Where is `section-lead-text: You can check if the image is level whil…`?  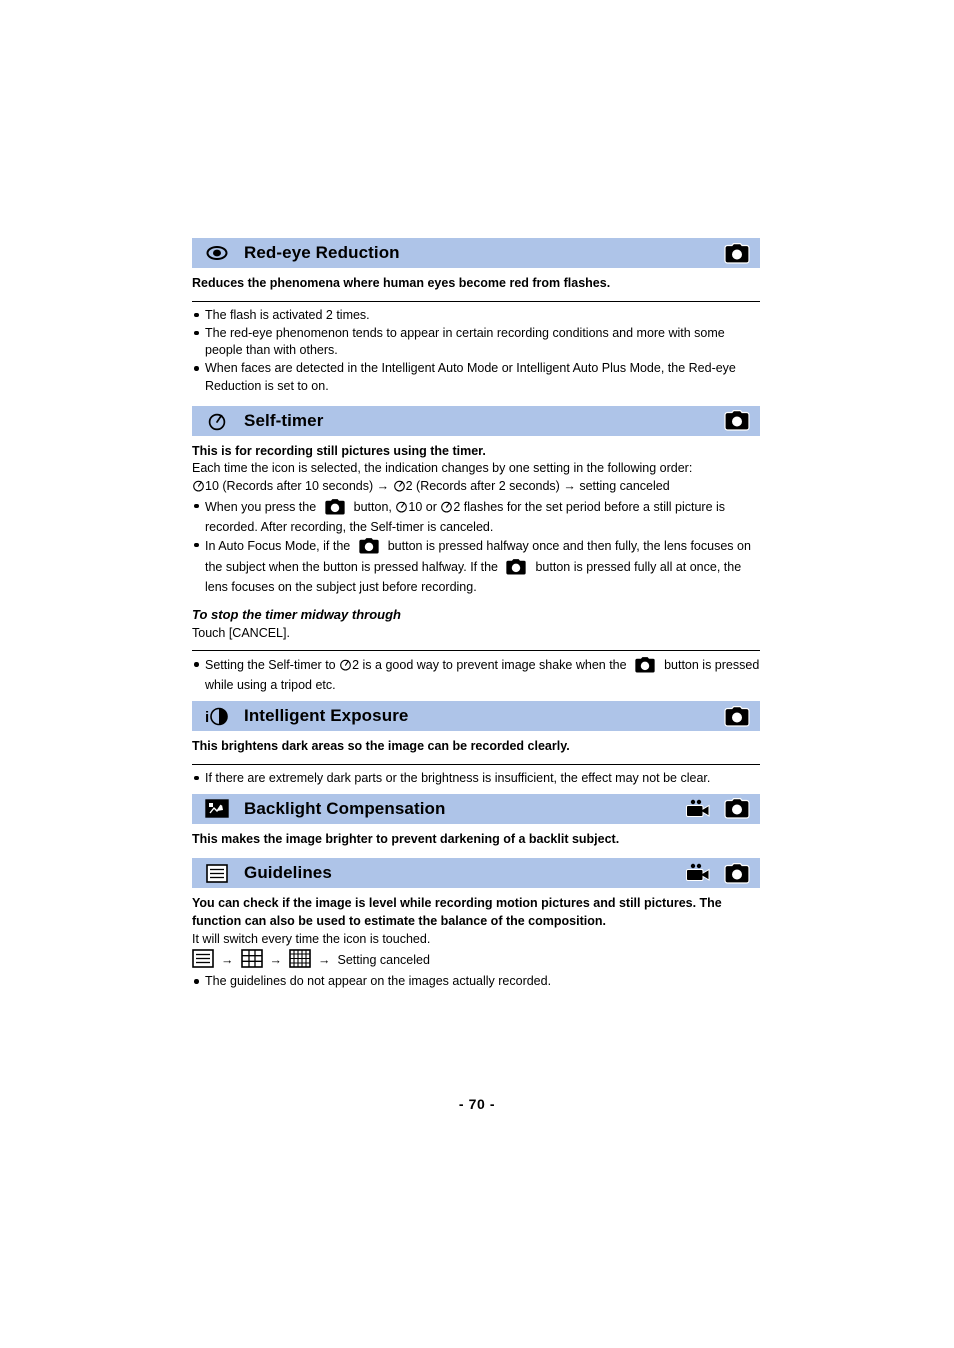 section-lead-text: You can check if the image is level whil… is located at coordinates (457, 912).